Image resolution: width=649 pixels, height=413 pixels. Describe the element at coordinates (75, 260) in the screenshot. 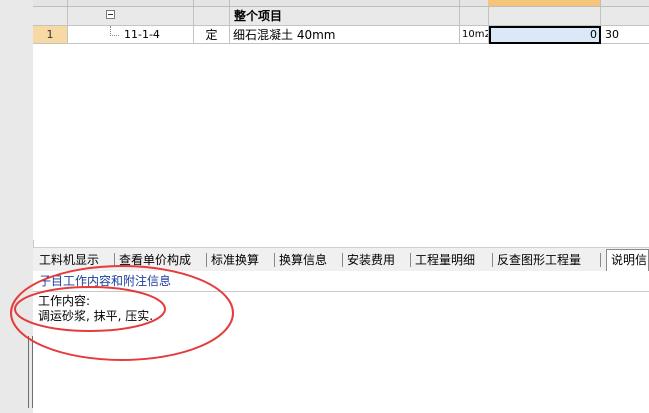

I see `tab-labor-material-machine: 工料机显示` at that location.